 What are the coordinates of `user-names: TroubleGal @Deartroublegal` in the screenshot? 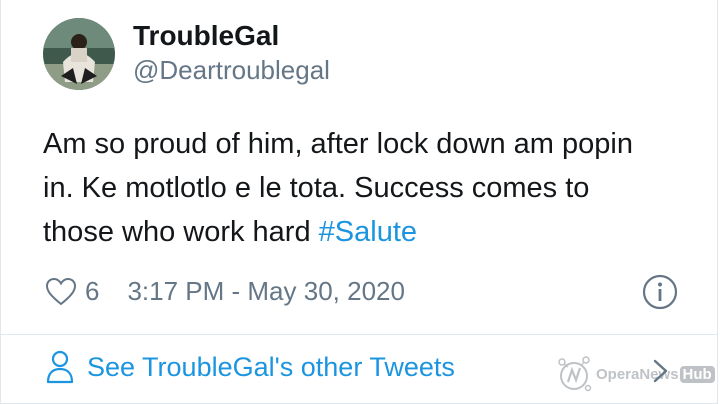 It's located at (231, 53).